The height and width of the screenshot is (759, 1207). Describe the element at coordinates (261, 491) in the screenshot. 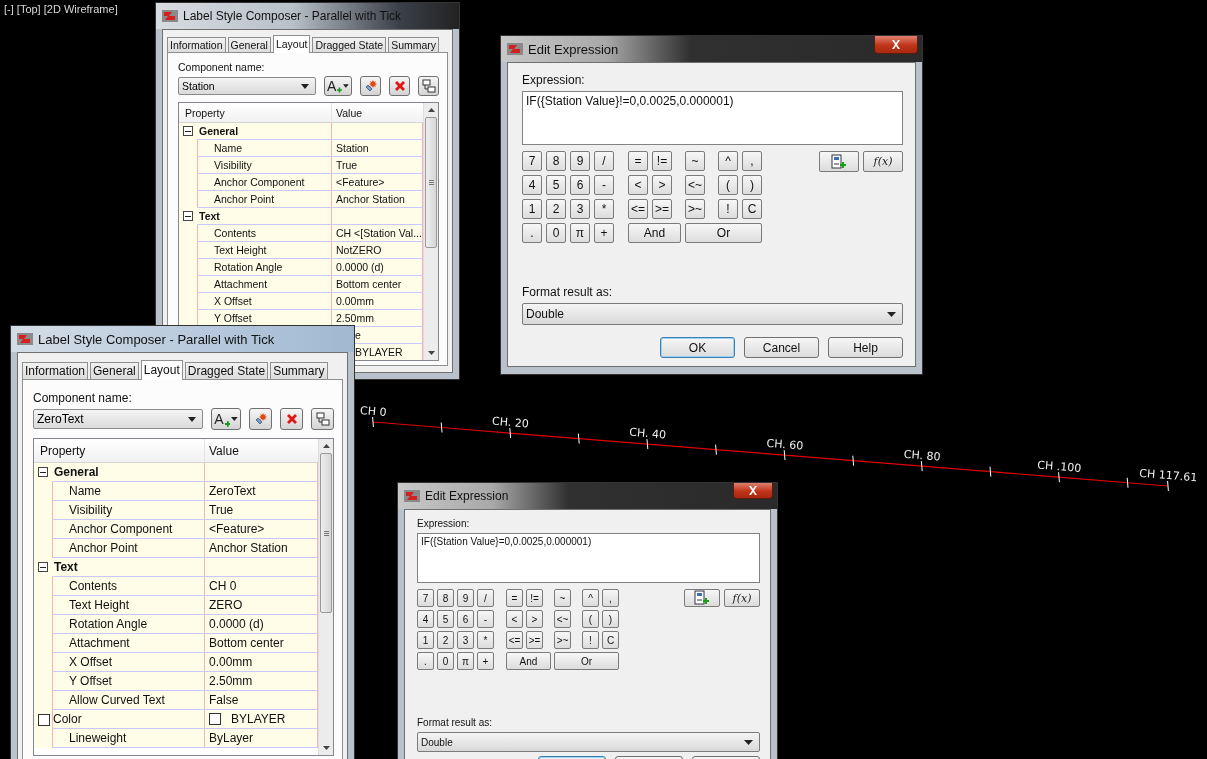

I see `property-value: ZeroText` at that location.